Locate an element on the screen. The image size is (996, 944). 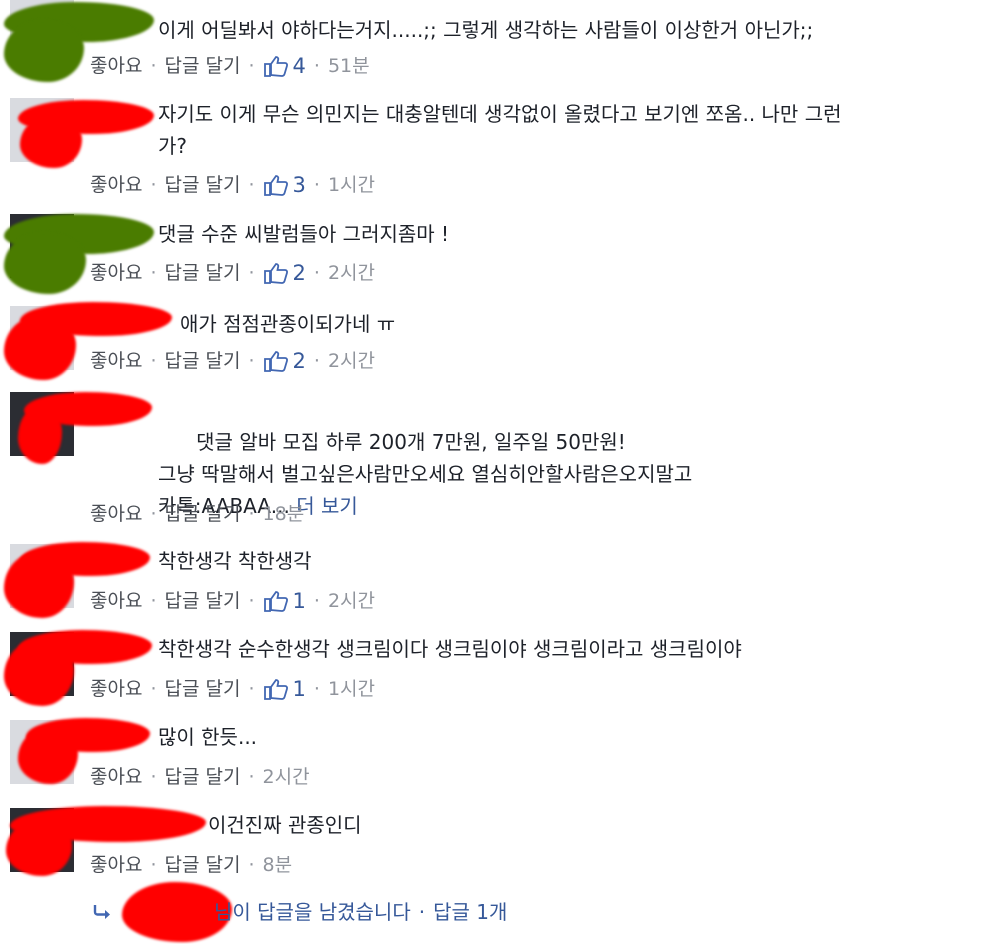
reply-summary-text: 님이 답글을 남겼습니다 is located at coordinates (312, 912).